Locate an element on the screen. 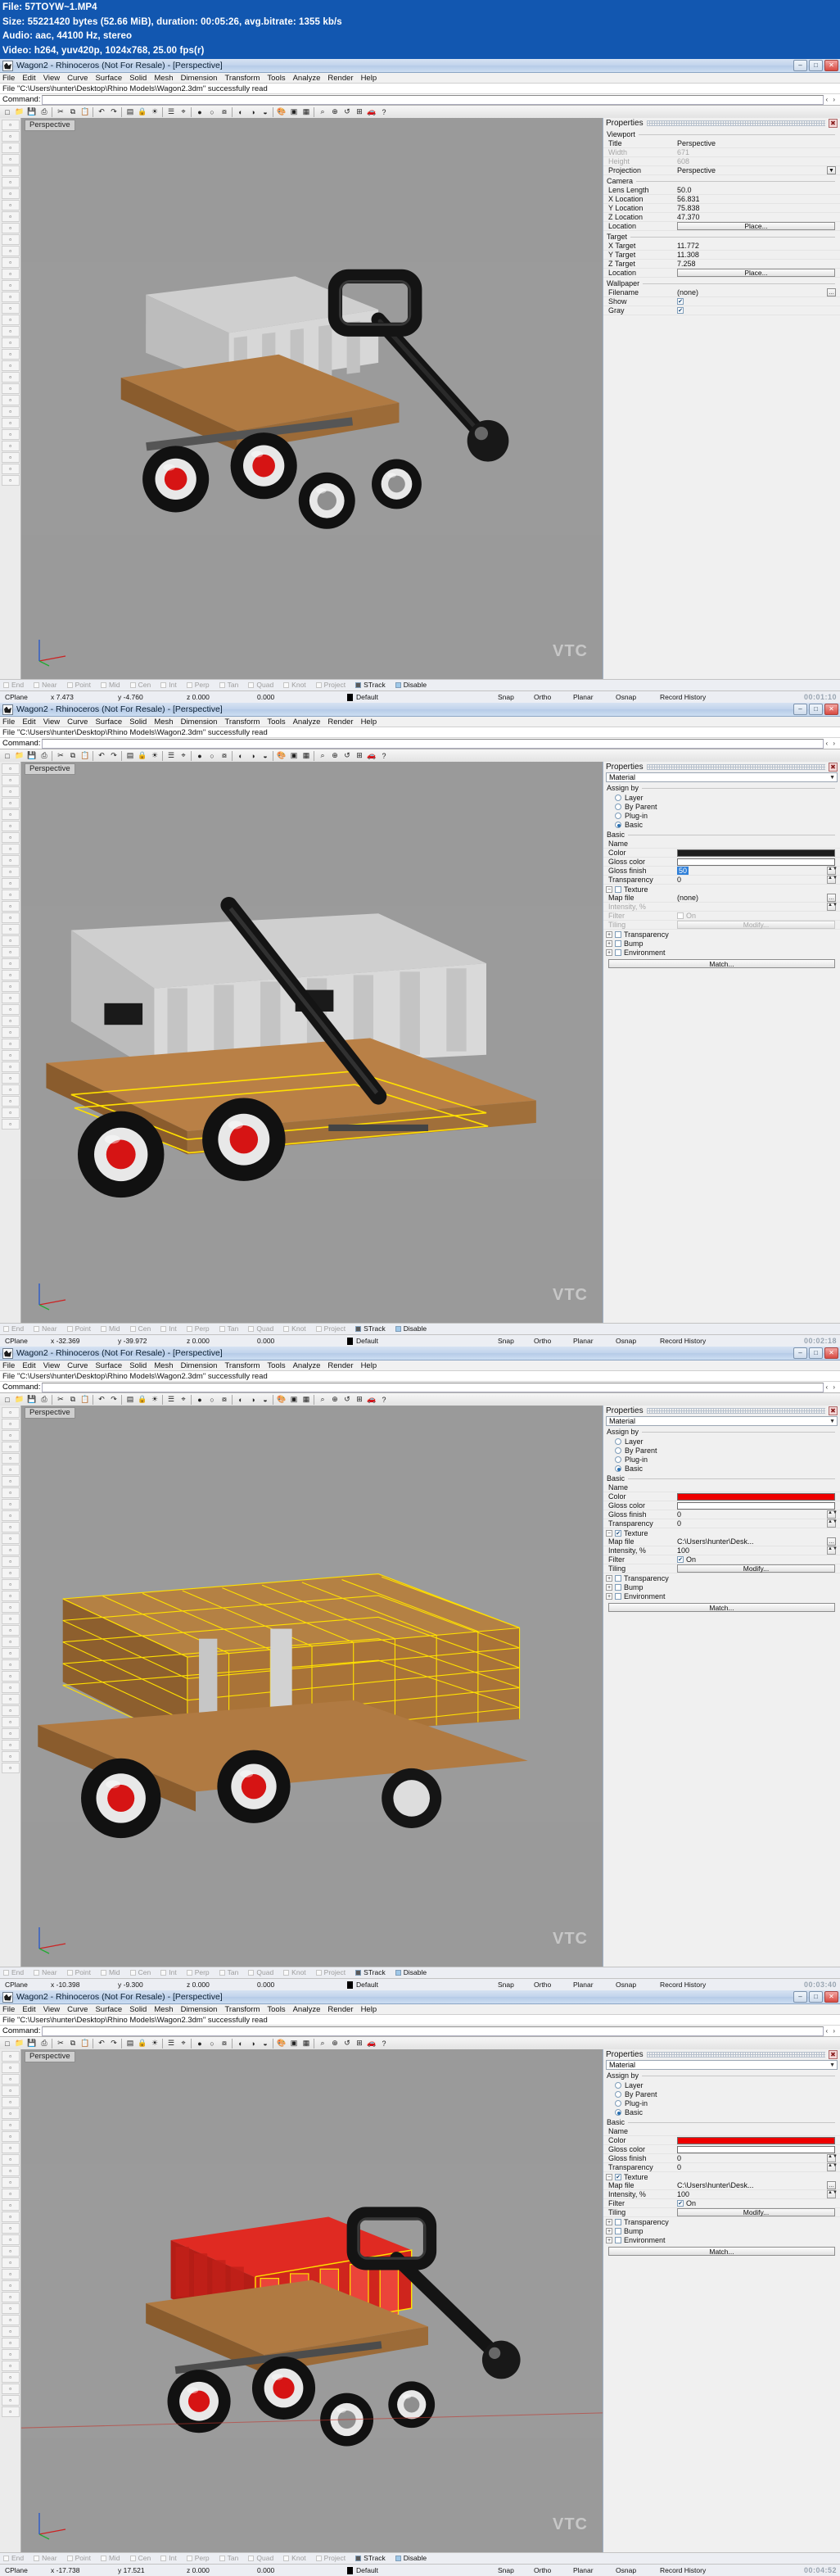 The image size is (840, 2576). text-icon: ▫ is located at coordinates (10, 2366).